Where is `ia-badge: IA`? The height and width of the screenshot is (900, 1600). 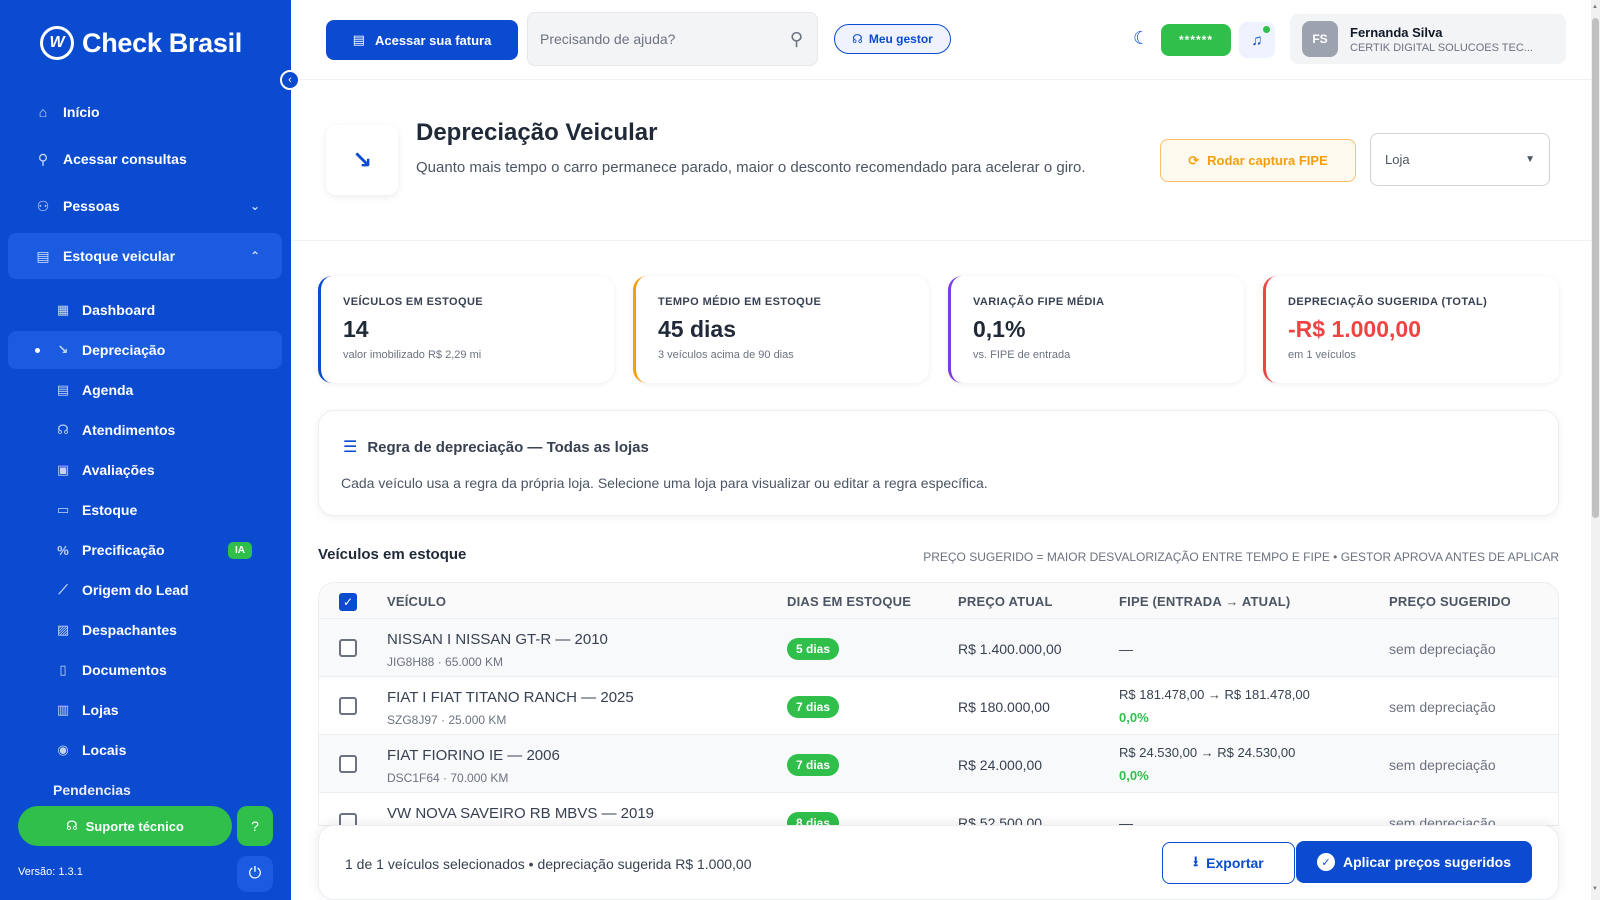
ia-badge: IA is located at coordinates (240, 550).